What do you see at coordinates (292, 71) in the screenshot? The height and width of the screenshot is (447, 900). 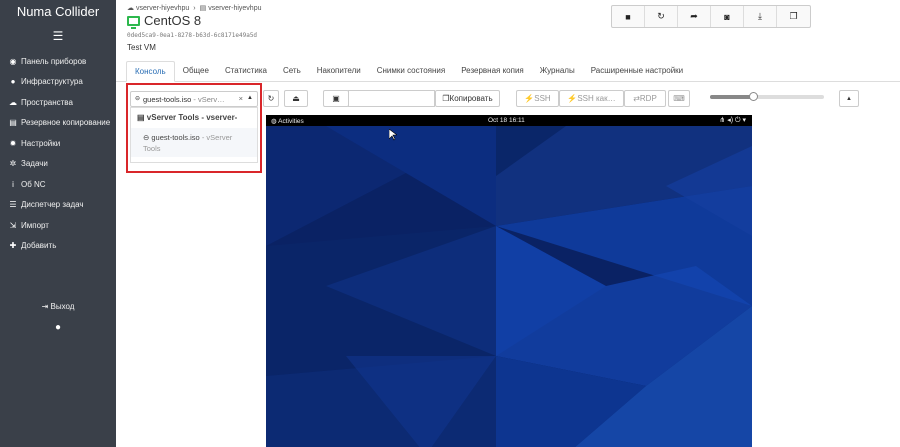 I see `tab-network: Сеть` at bounding box center [292, 71].